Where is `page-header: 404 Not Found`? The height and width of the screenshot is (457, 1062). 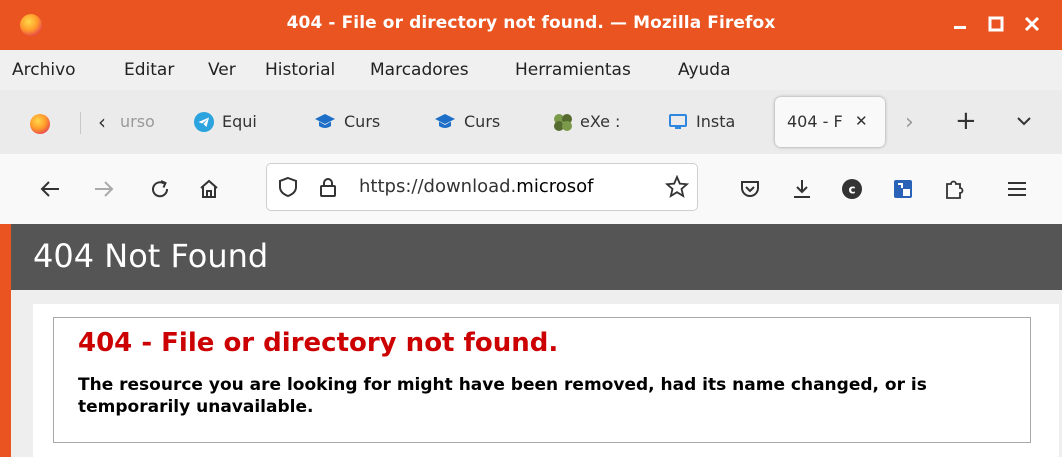
page-header: 404 Not Found is located at coordinates (536, 257).